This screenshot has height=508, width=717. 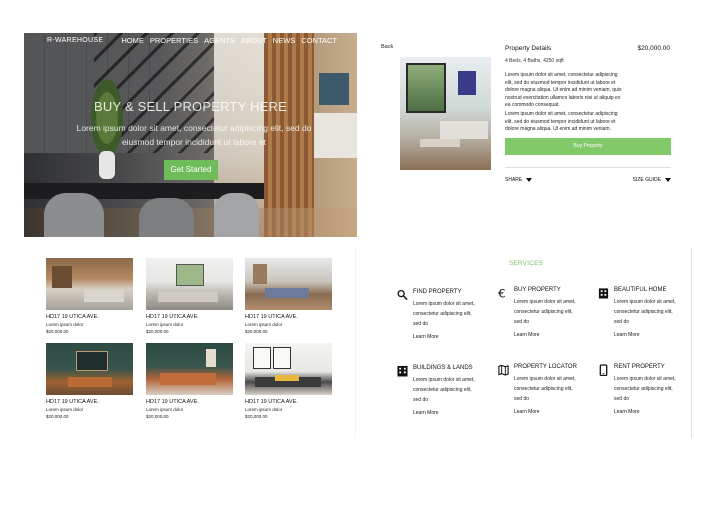 What do you see at coordinates (107, 165) in the screenshot?
I see `hero-vase` at bounding box center [107, 165].